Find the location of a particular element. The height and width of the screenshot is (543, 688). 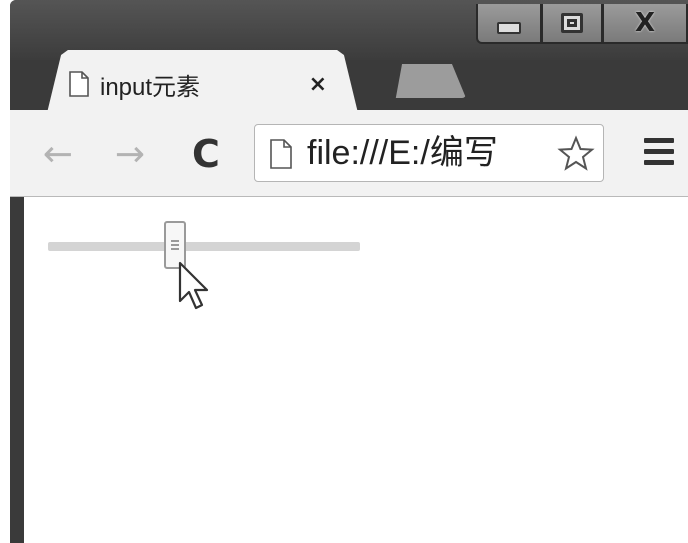

tab-title: input元素 is located at coordinates (150, 87).